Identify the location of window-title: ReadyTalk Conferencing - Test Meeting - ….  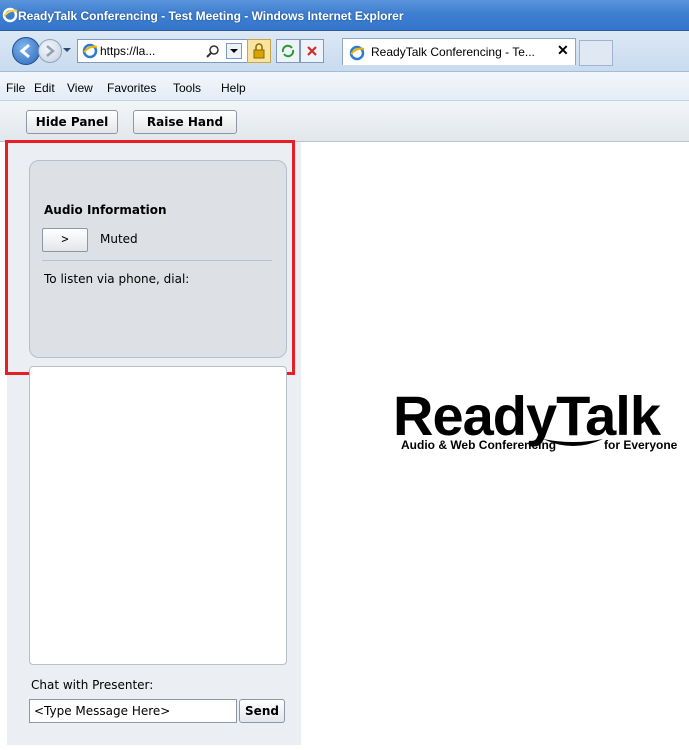
(211, 16).